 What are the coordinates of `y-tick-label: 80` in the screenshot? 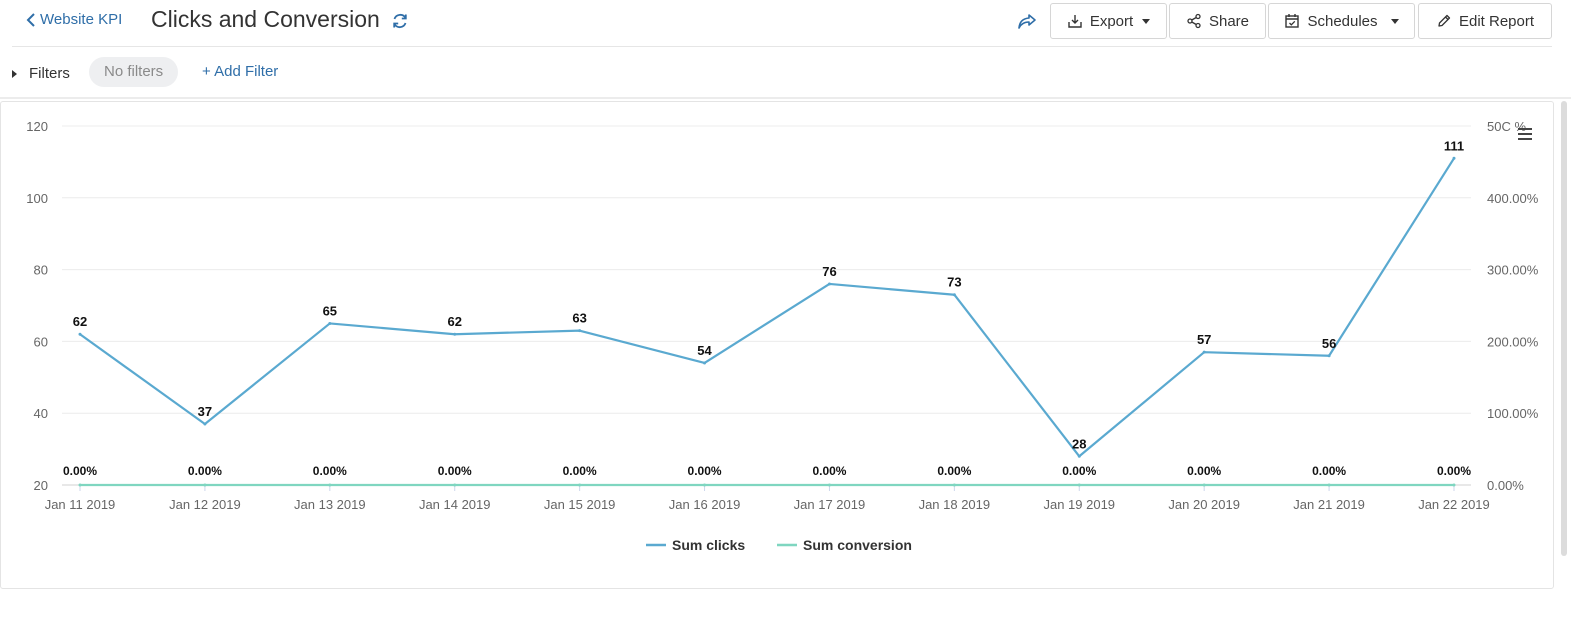 It's located at (41, 270).